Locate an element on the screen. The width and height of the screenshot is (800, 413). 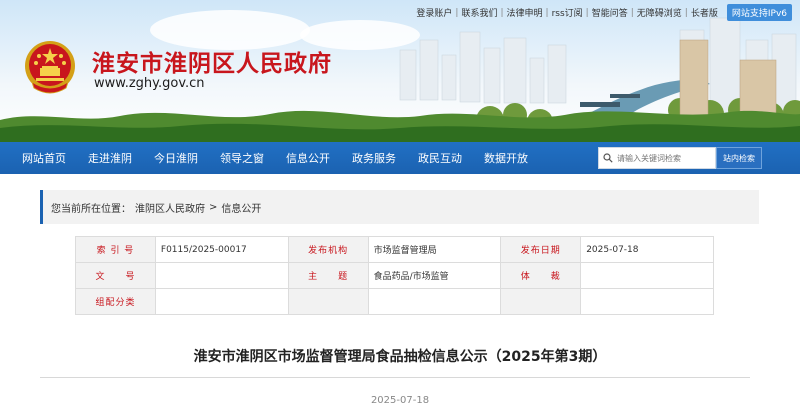
ipv6-badge: 网站支持IPv6 is located at coordinates (759, 12).